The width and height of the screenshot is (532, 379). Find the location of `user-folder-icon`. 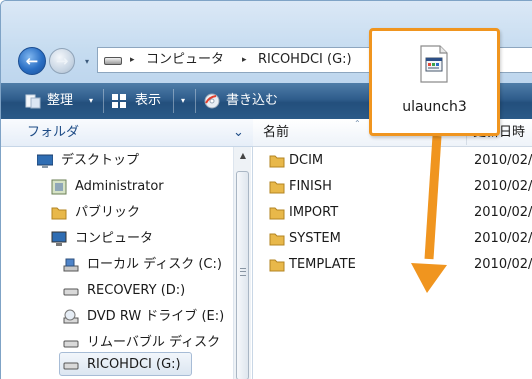

user-folder-icon is located at coordinates (59, 187).